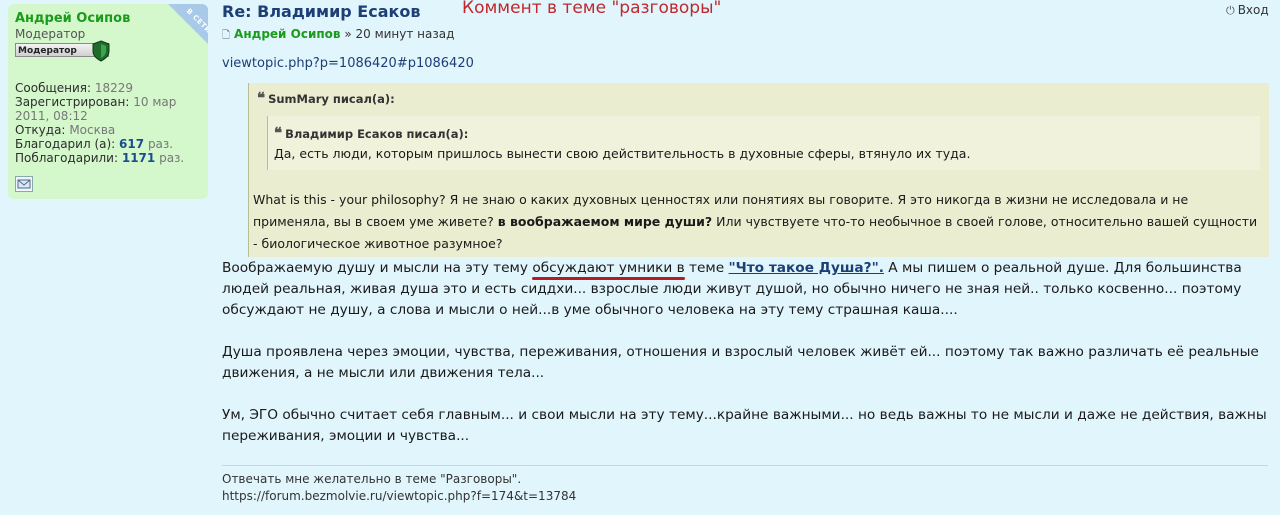 The width and height of the screenshot is (1280, 515). I want to click on underlined-phrase: обсуждают умники в, so click(608, 268).